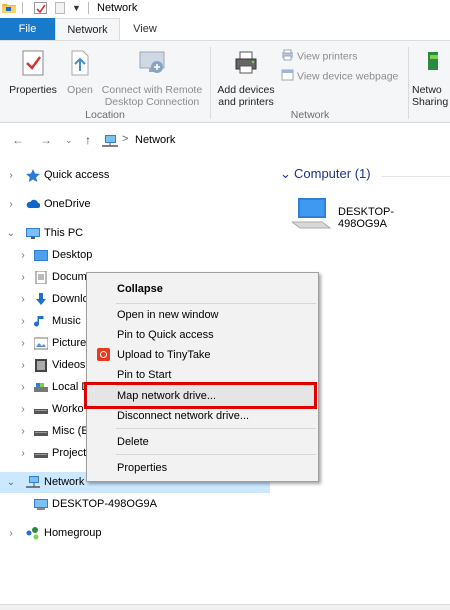 The width and height of the screenshot is (450, 610). What do you see at coordinates (287, 56) in the screenshot?
I see `printer-small-icon` at bounding box center [287, 56].